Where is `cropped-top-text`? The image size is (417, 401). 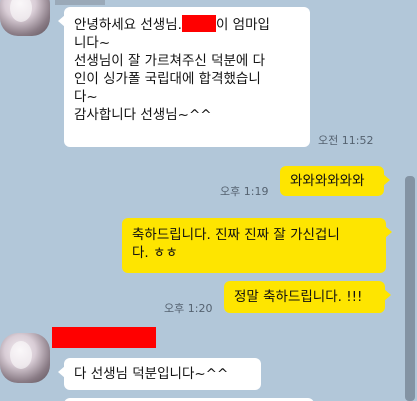 cropped-top-text is located at coordinates (80, 2).